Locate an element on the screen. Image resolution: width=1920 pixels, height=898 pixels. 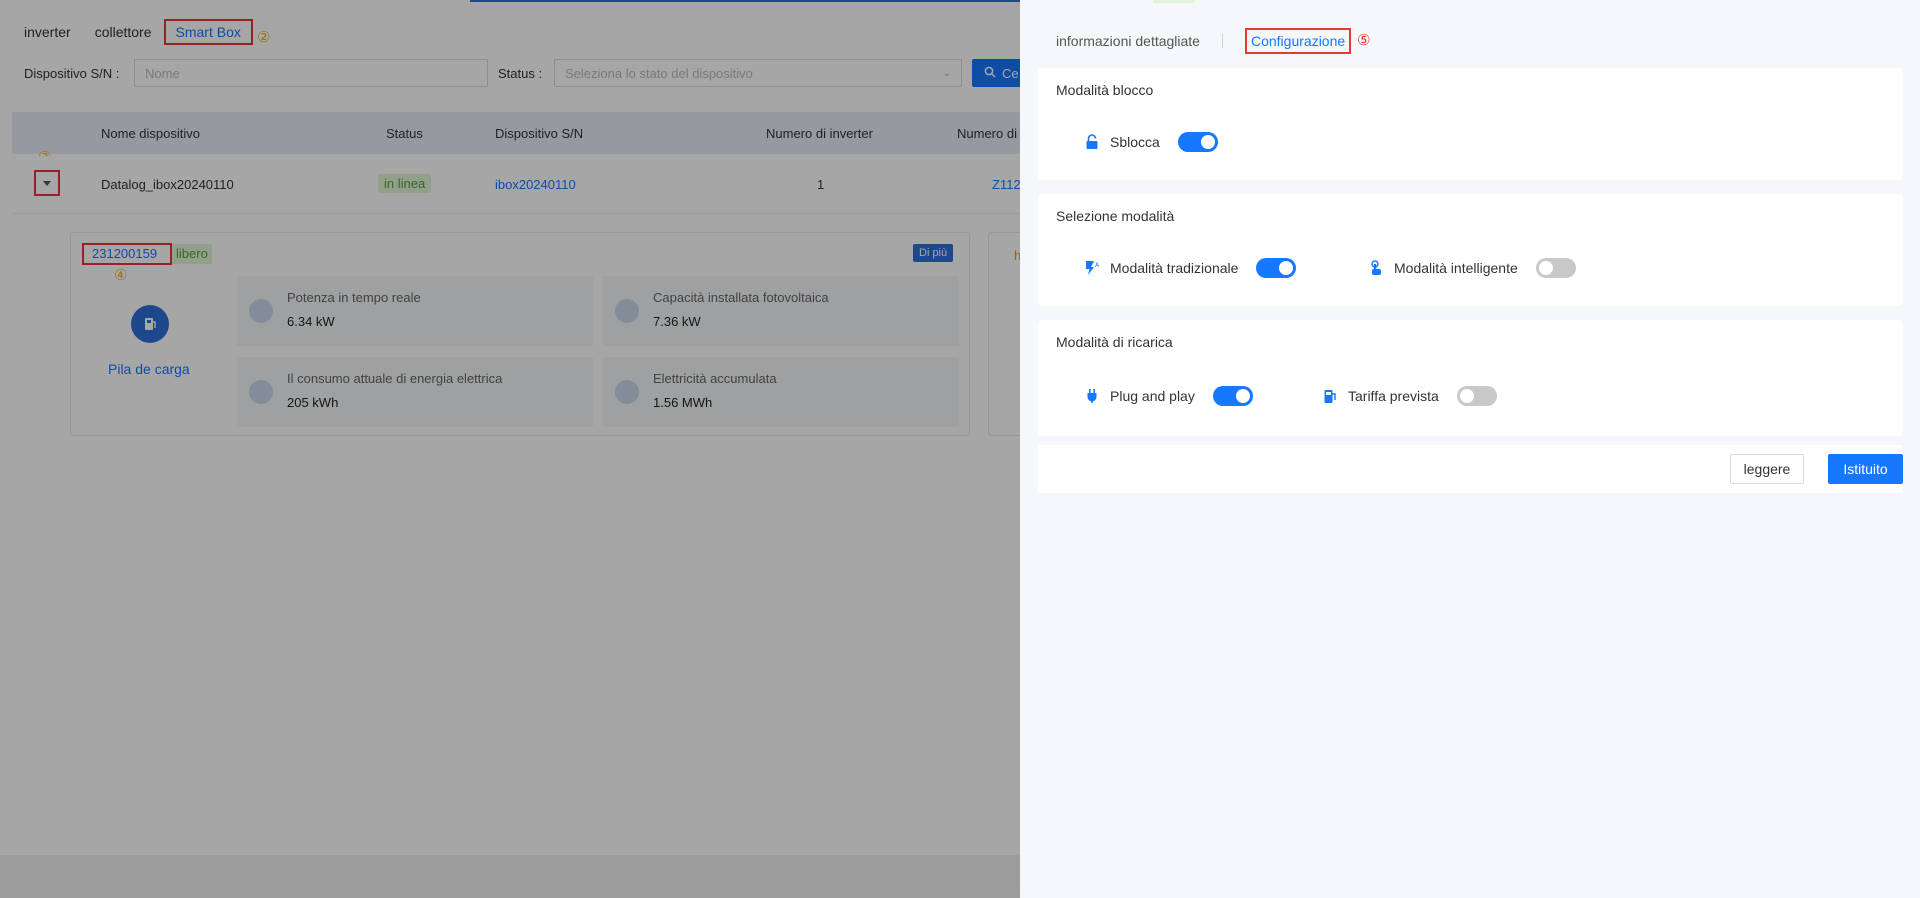
read-button: leggere is located at coordinates (1767, 469).